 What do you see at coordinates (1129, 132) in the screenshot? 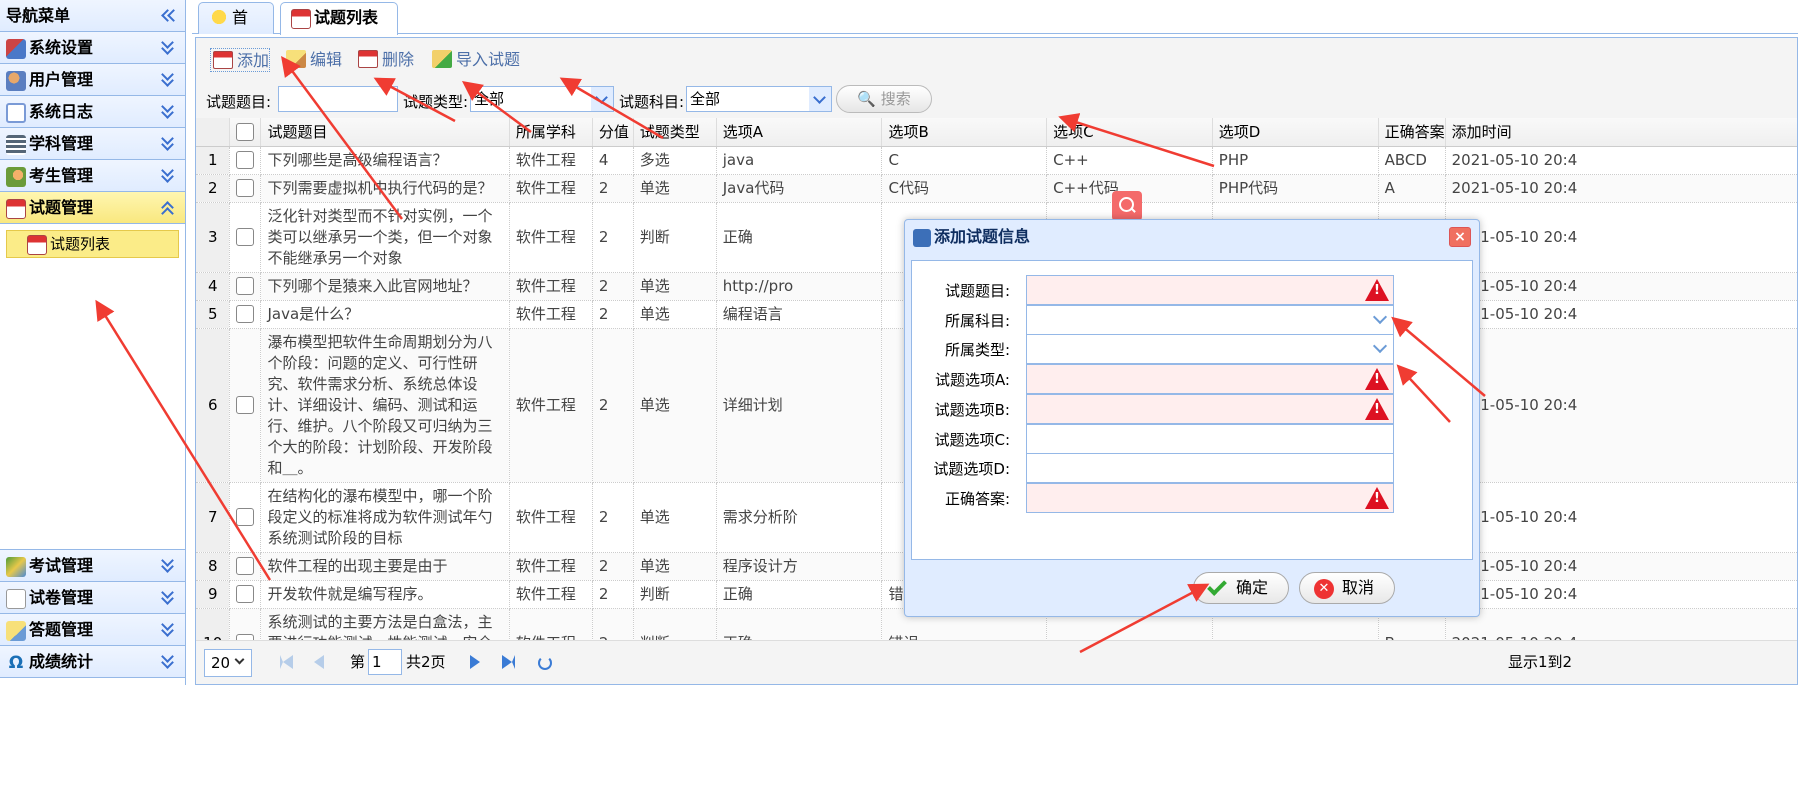
I see `col-option-c: 选项C` at bounding box center [1129, 132].